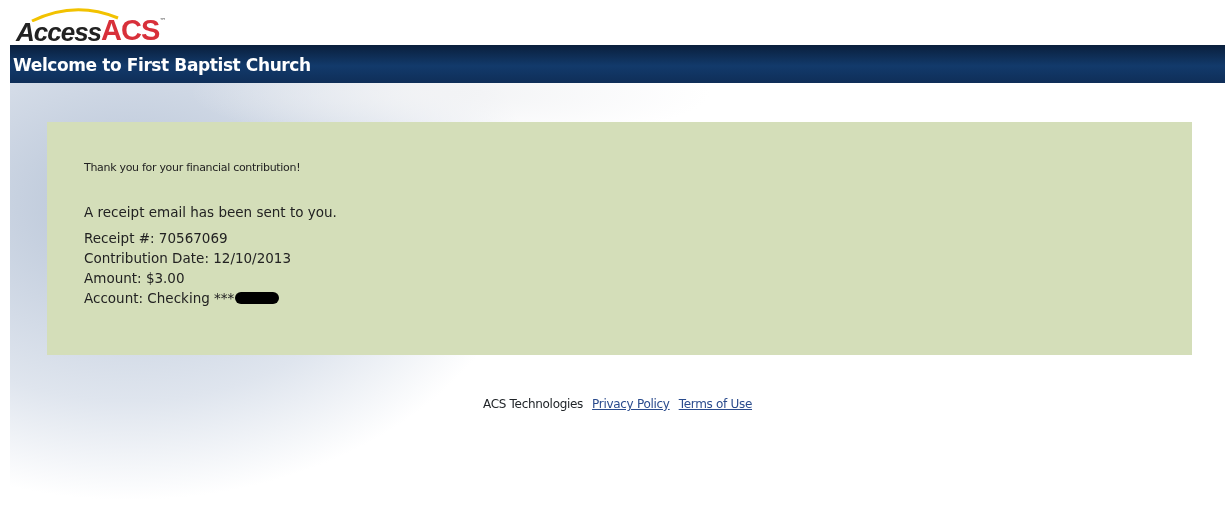 This screenshot has height=517, width=1225. Describe the element at coordinates (715, 404) in the screenshot. I see `footer-link: Terms of Use` at that location.